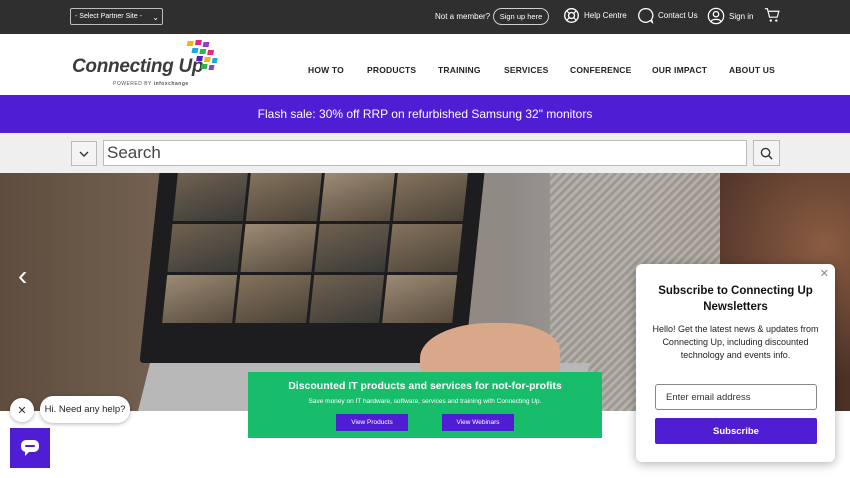 The image size is (850, 478). Describe the element at coordinates (391, 70) in the screenshot. I see `nav-products: PRODUCTS` at that location.